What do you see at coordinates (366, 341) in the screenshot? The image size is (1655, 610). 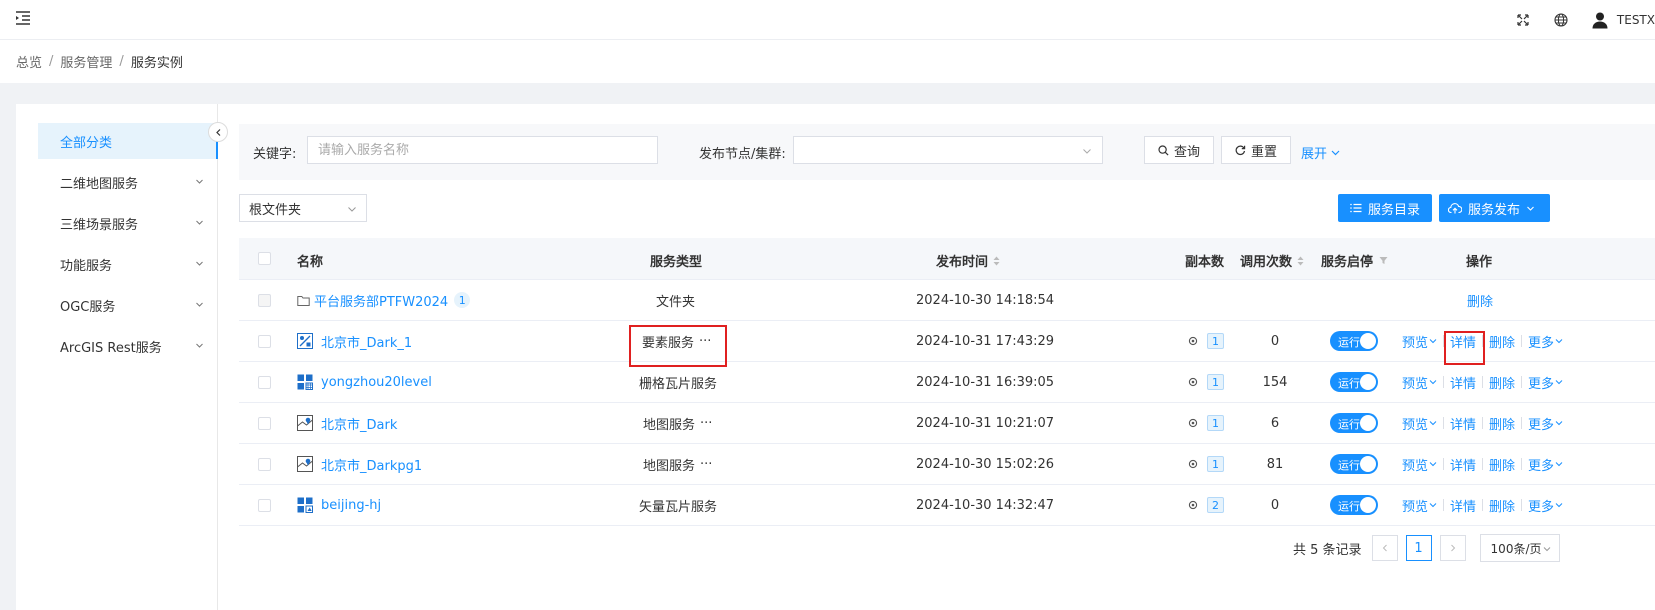 I see `service-name-link: 北京市_Dark_1` at bounding box center [366, 341].